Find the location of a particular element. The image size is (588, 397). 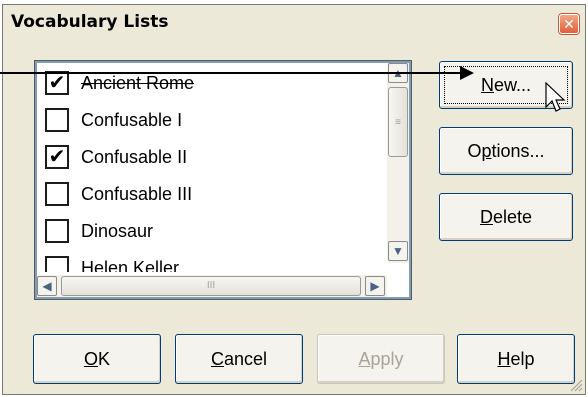

resize-grip-icon is located at coordinates (576, 385).